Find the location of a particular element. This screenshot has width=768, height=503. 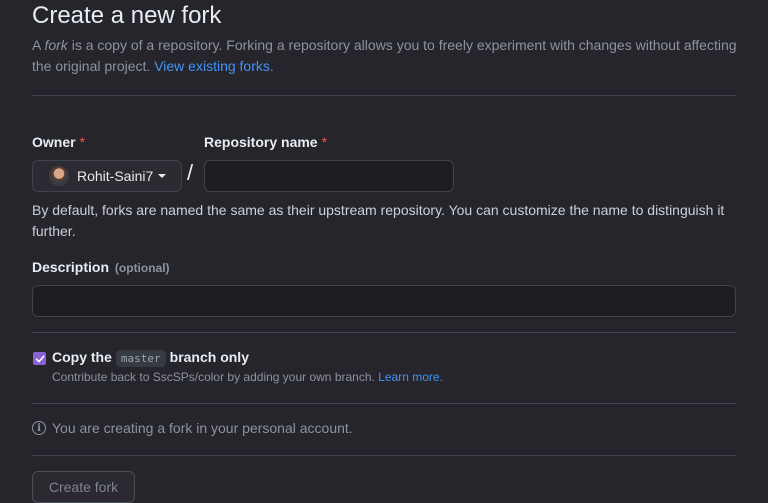

description-label-text: Description is located at coordinates (71, 267).